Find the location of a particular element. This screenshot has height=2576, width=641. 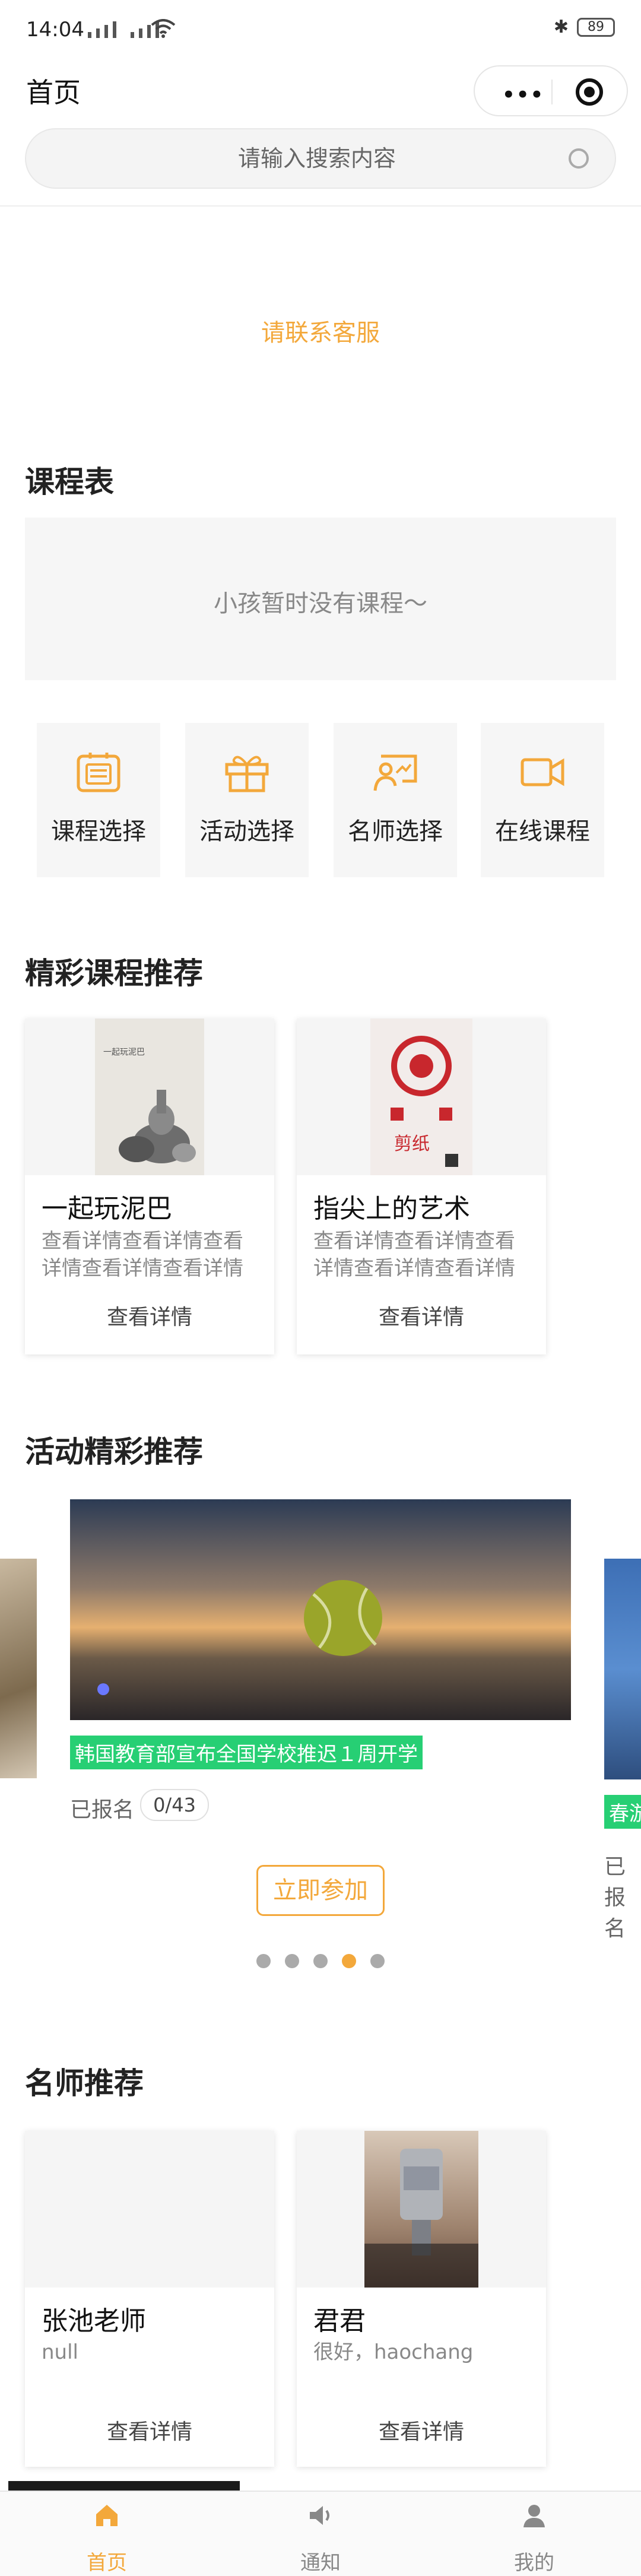

quick-link-label: 课程选择 is located at coordinates (98, 831).